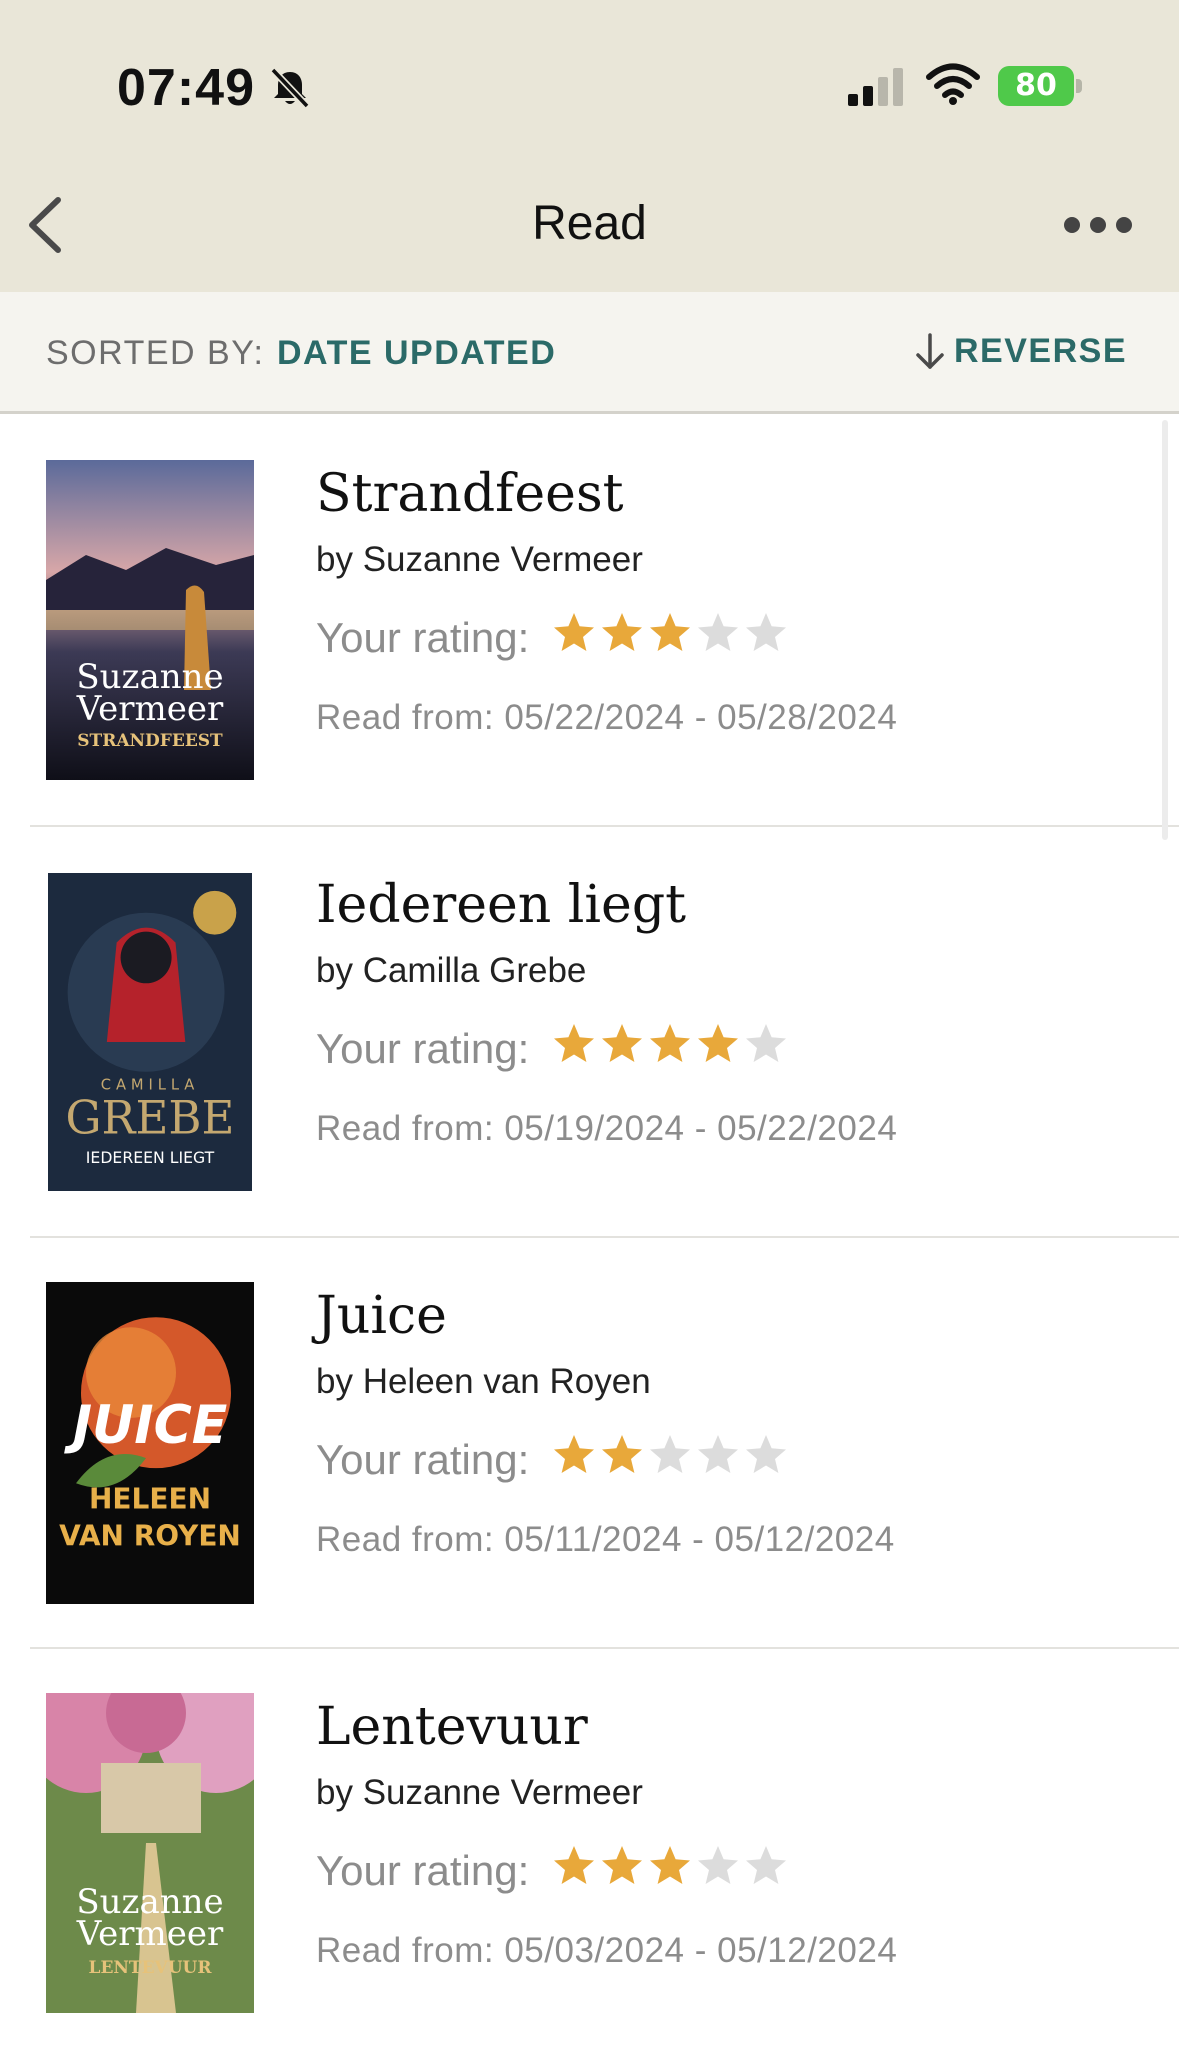 Image resolution: width=1179 pixels, height=2058 pixels. What do you see at coordinates (150, 1498) in the screenshot?
I see `cover-line2: HELEEN` at bounding box center [150, 1498].